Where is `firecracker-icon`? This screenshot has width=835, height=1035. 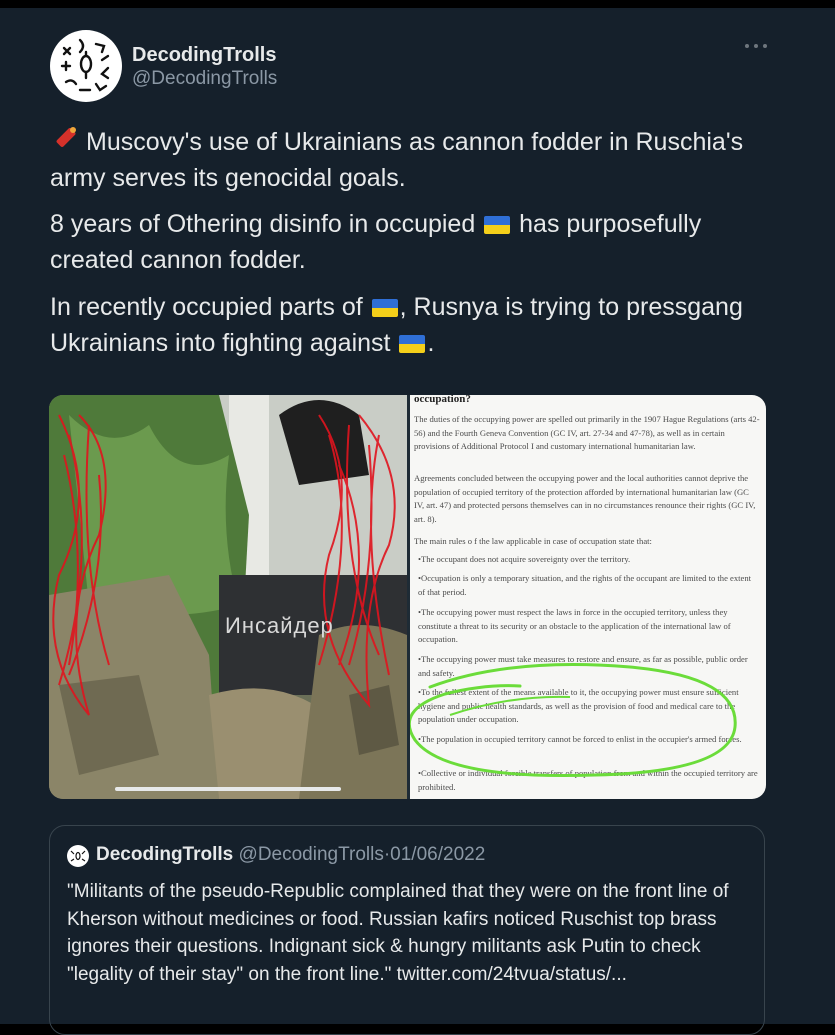
firecracker-icon is located at coordinates (65, 140).